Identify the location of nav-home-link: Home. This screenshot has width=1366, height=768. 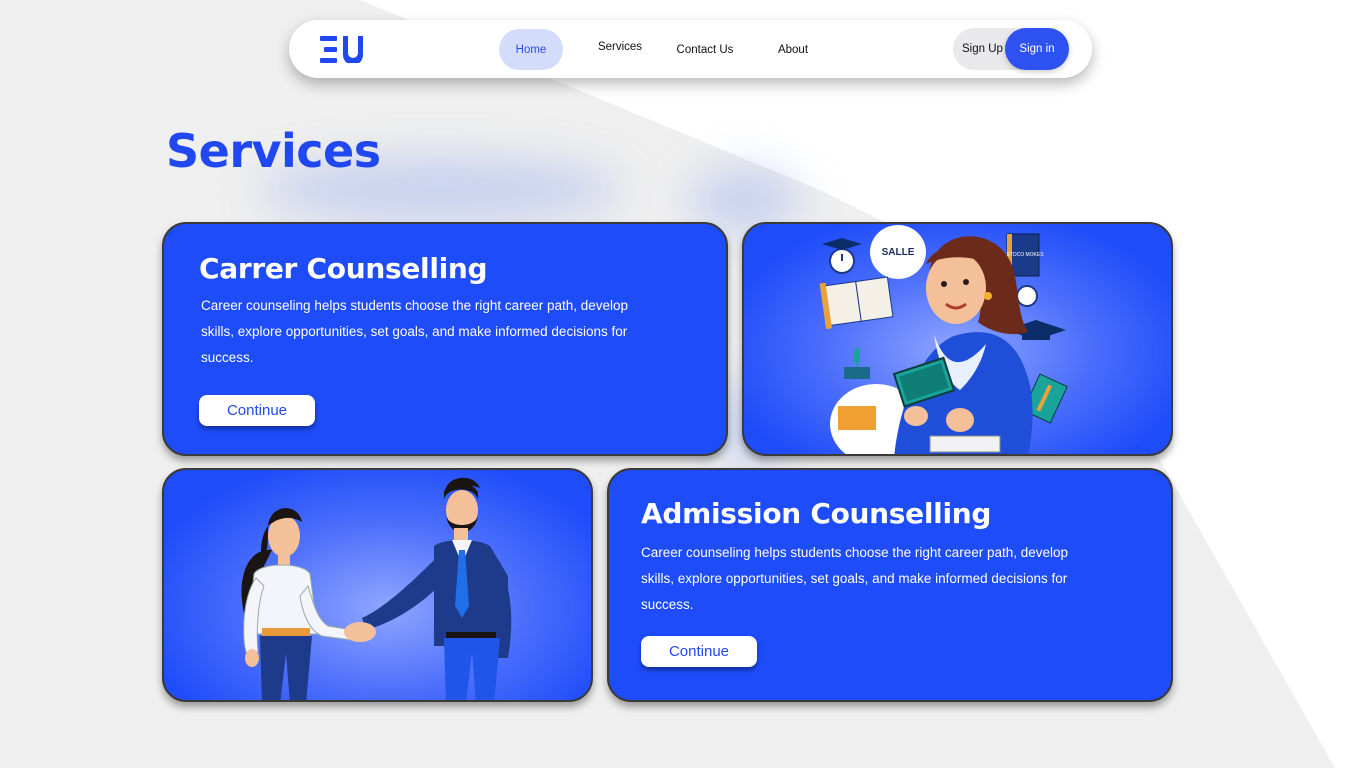
(531, 49).